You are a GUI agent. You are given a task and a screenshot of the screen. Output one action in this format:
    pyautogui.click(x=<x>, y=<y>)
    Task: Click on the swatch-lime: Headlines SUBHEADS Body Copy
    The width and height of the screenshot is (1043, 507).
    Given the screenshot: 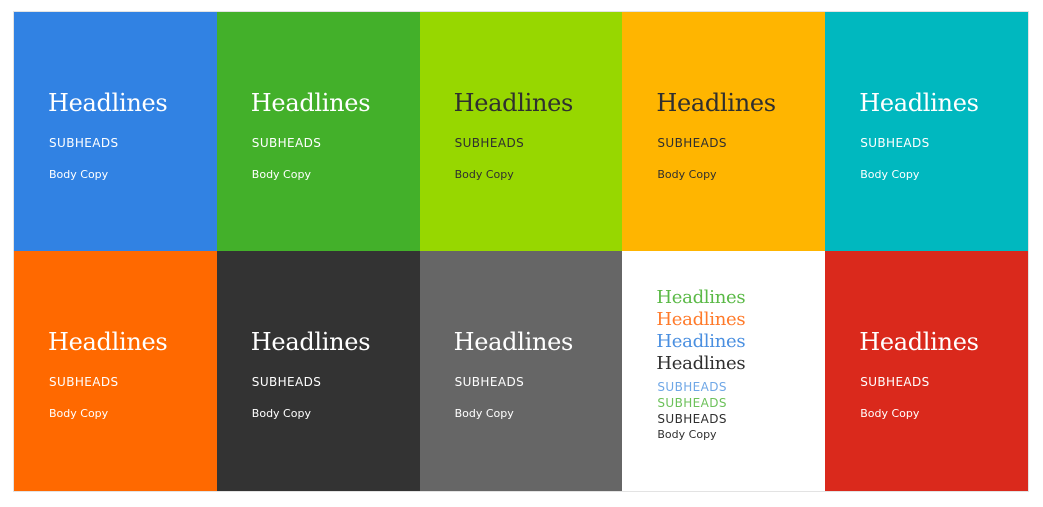 What is the action you would take?
    pyautogui.click(x=521, y=131)
    